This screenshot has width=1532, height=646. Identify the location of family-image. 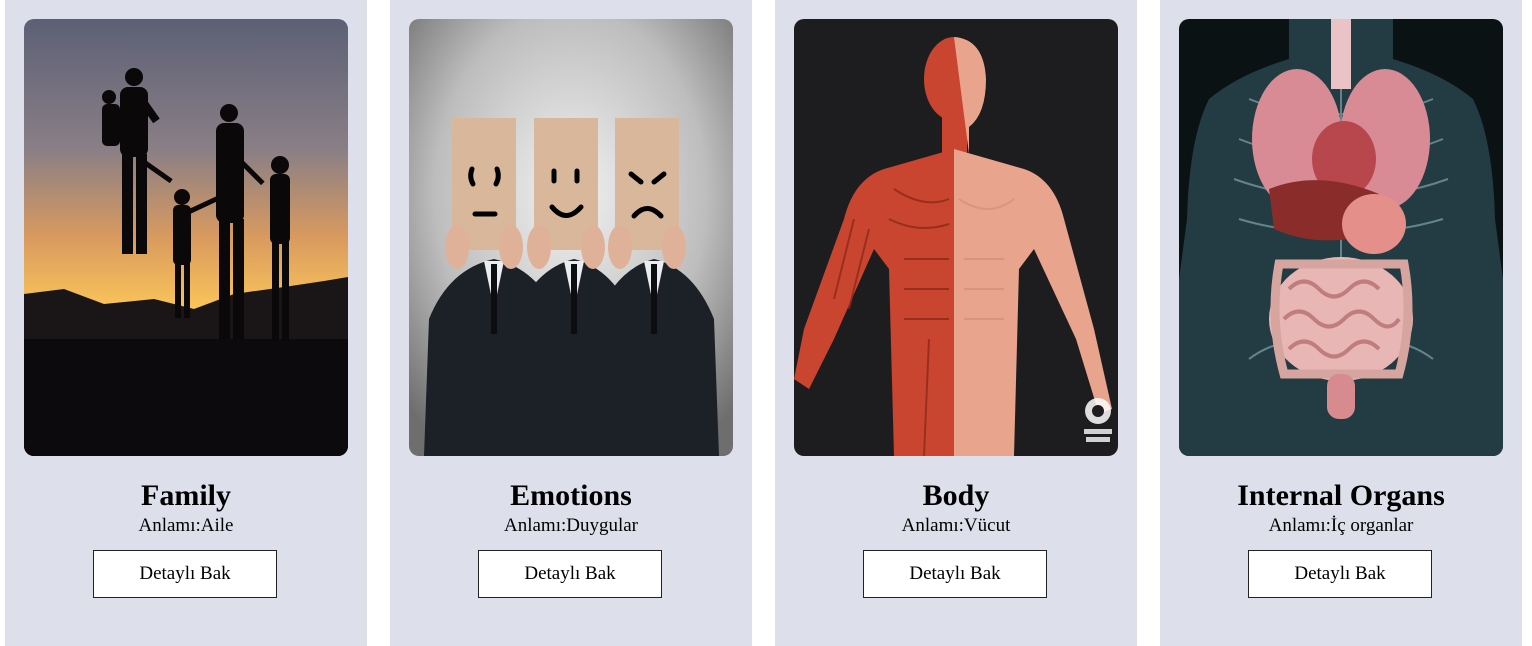
(186, 237).